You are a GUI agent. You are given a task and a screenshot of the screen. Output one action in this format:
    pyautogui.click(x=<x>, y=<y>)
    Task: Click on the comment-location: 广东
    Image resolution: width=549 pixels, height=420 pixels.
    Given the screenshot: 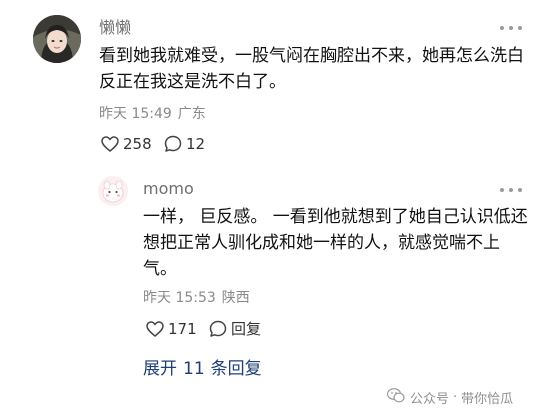 What is the action you would take?
    pyautogui.click(x=191, y=114)
    